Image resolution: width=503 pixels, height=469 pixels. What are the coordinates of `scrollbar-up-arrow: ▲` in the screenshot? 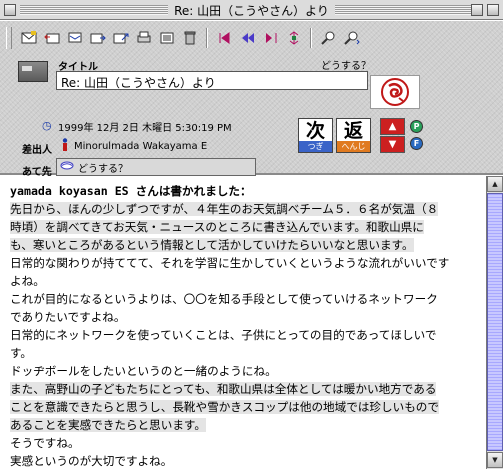 It's located at (495, 184).